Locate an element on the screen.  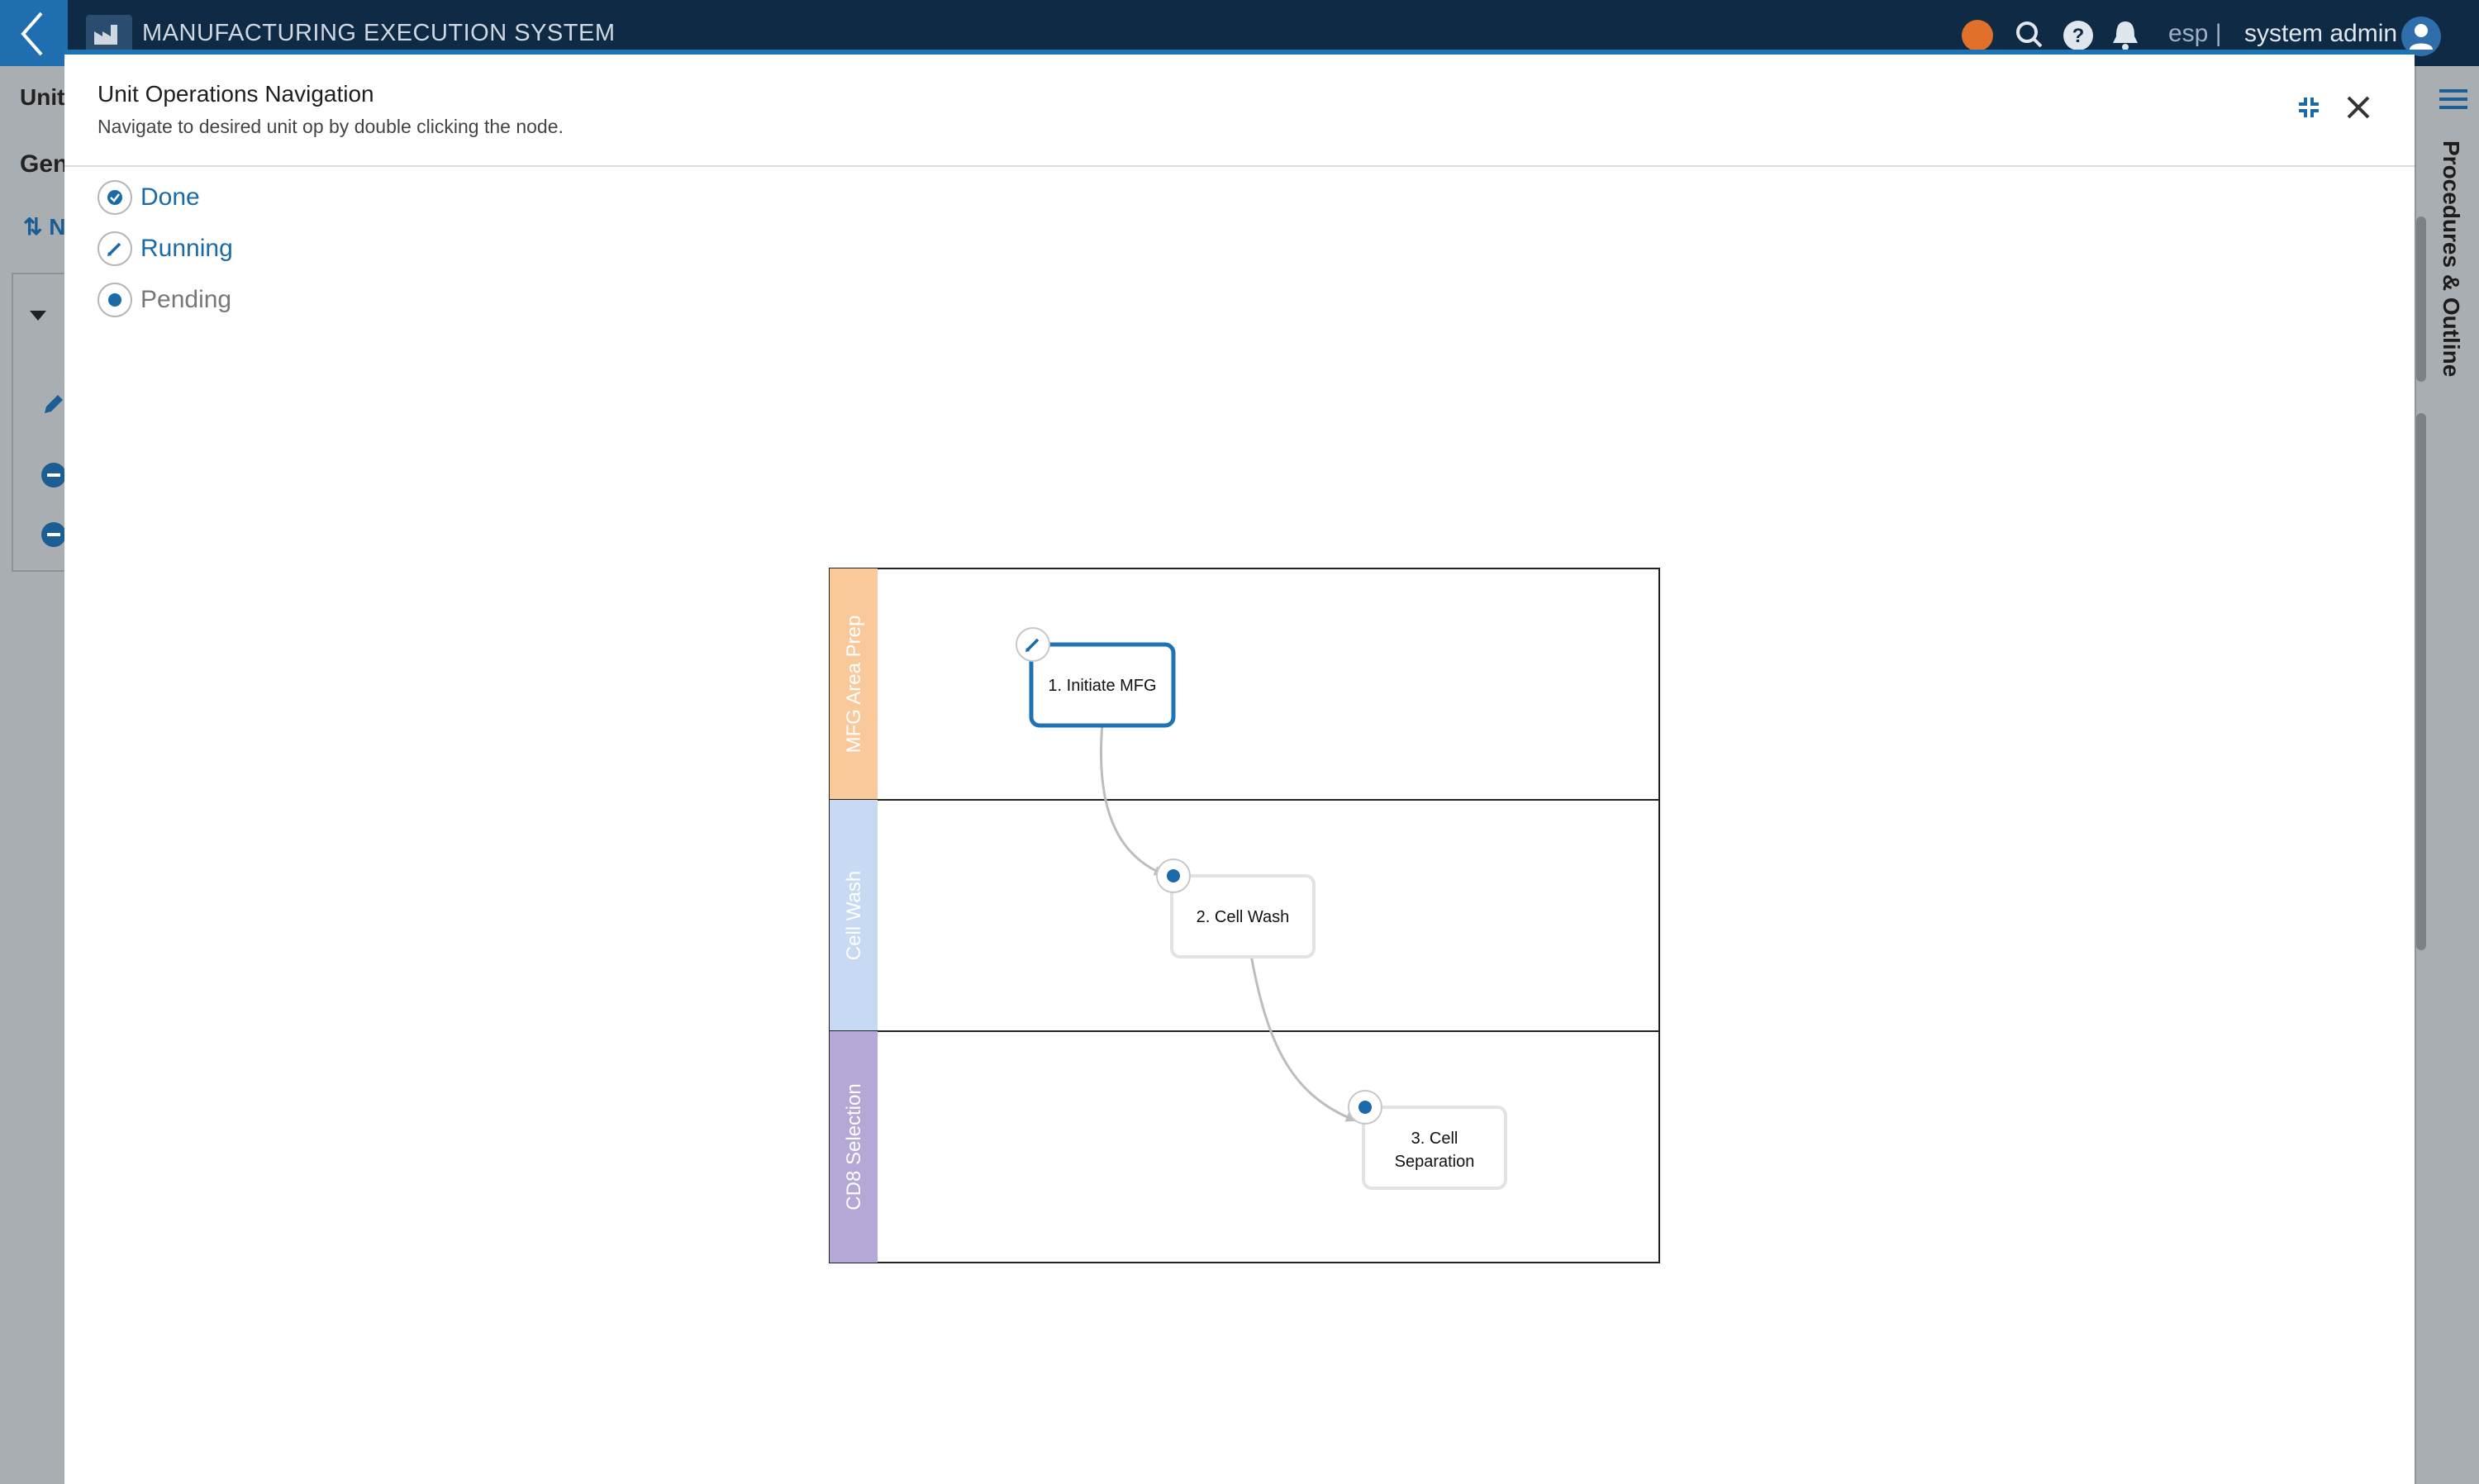
unit-op-node-initiate-mfg: 1. Initiate MFG is located at coordinates (1096, 677).